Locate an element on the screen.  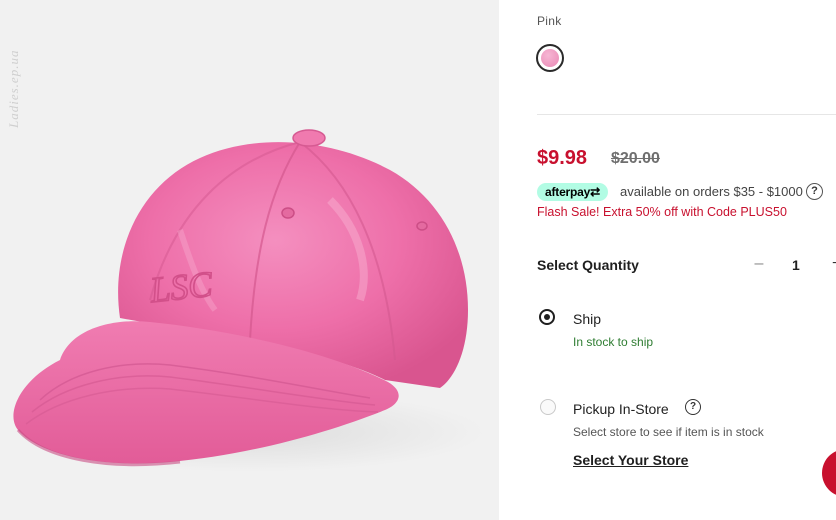
quantity-decrease-button: – is located at coordinates (759, 265).